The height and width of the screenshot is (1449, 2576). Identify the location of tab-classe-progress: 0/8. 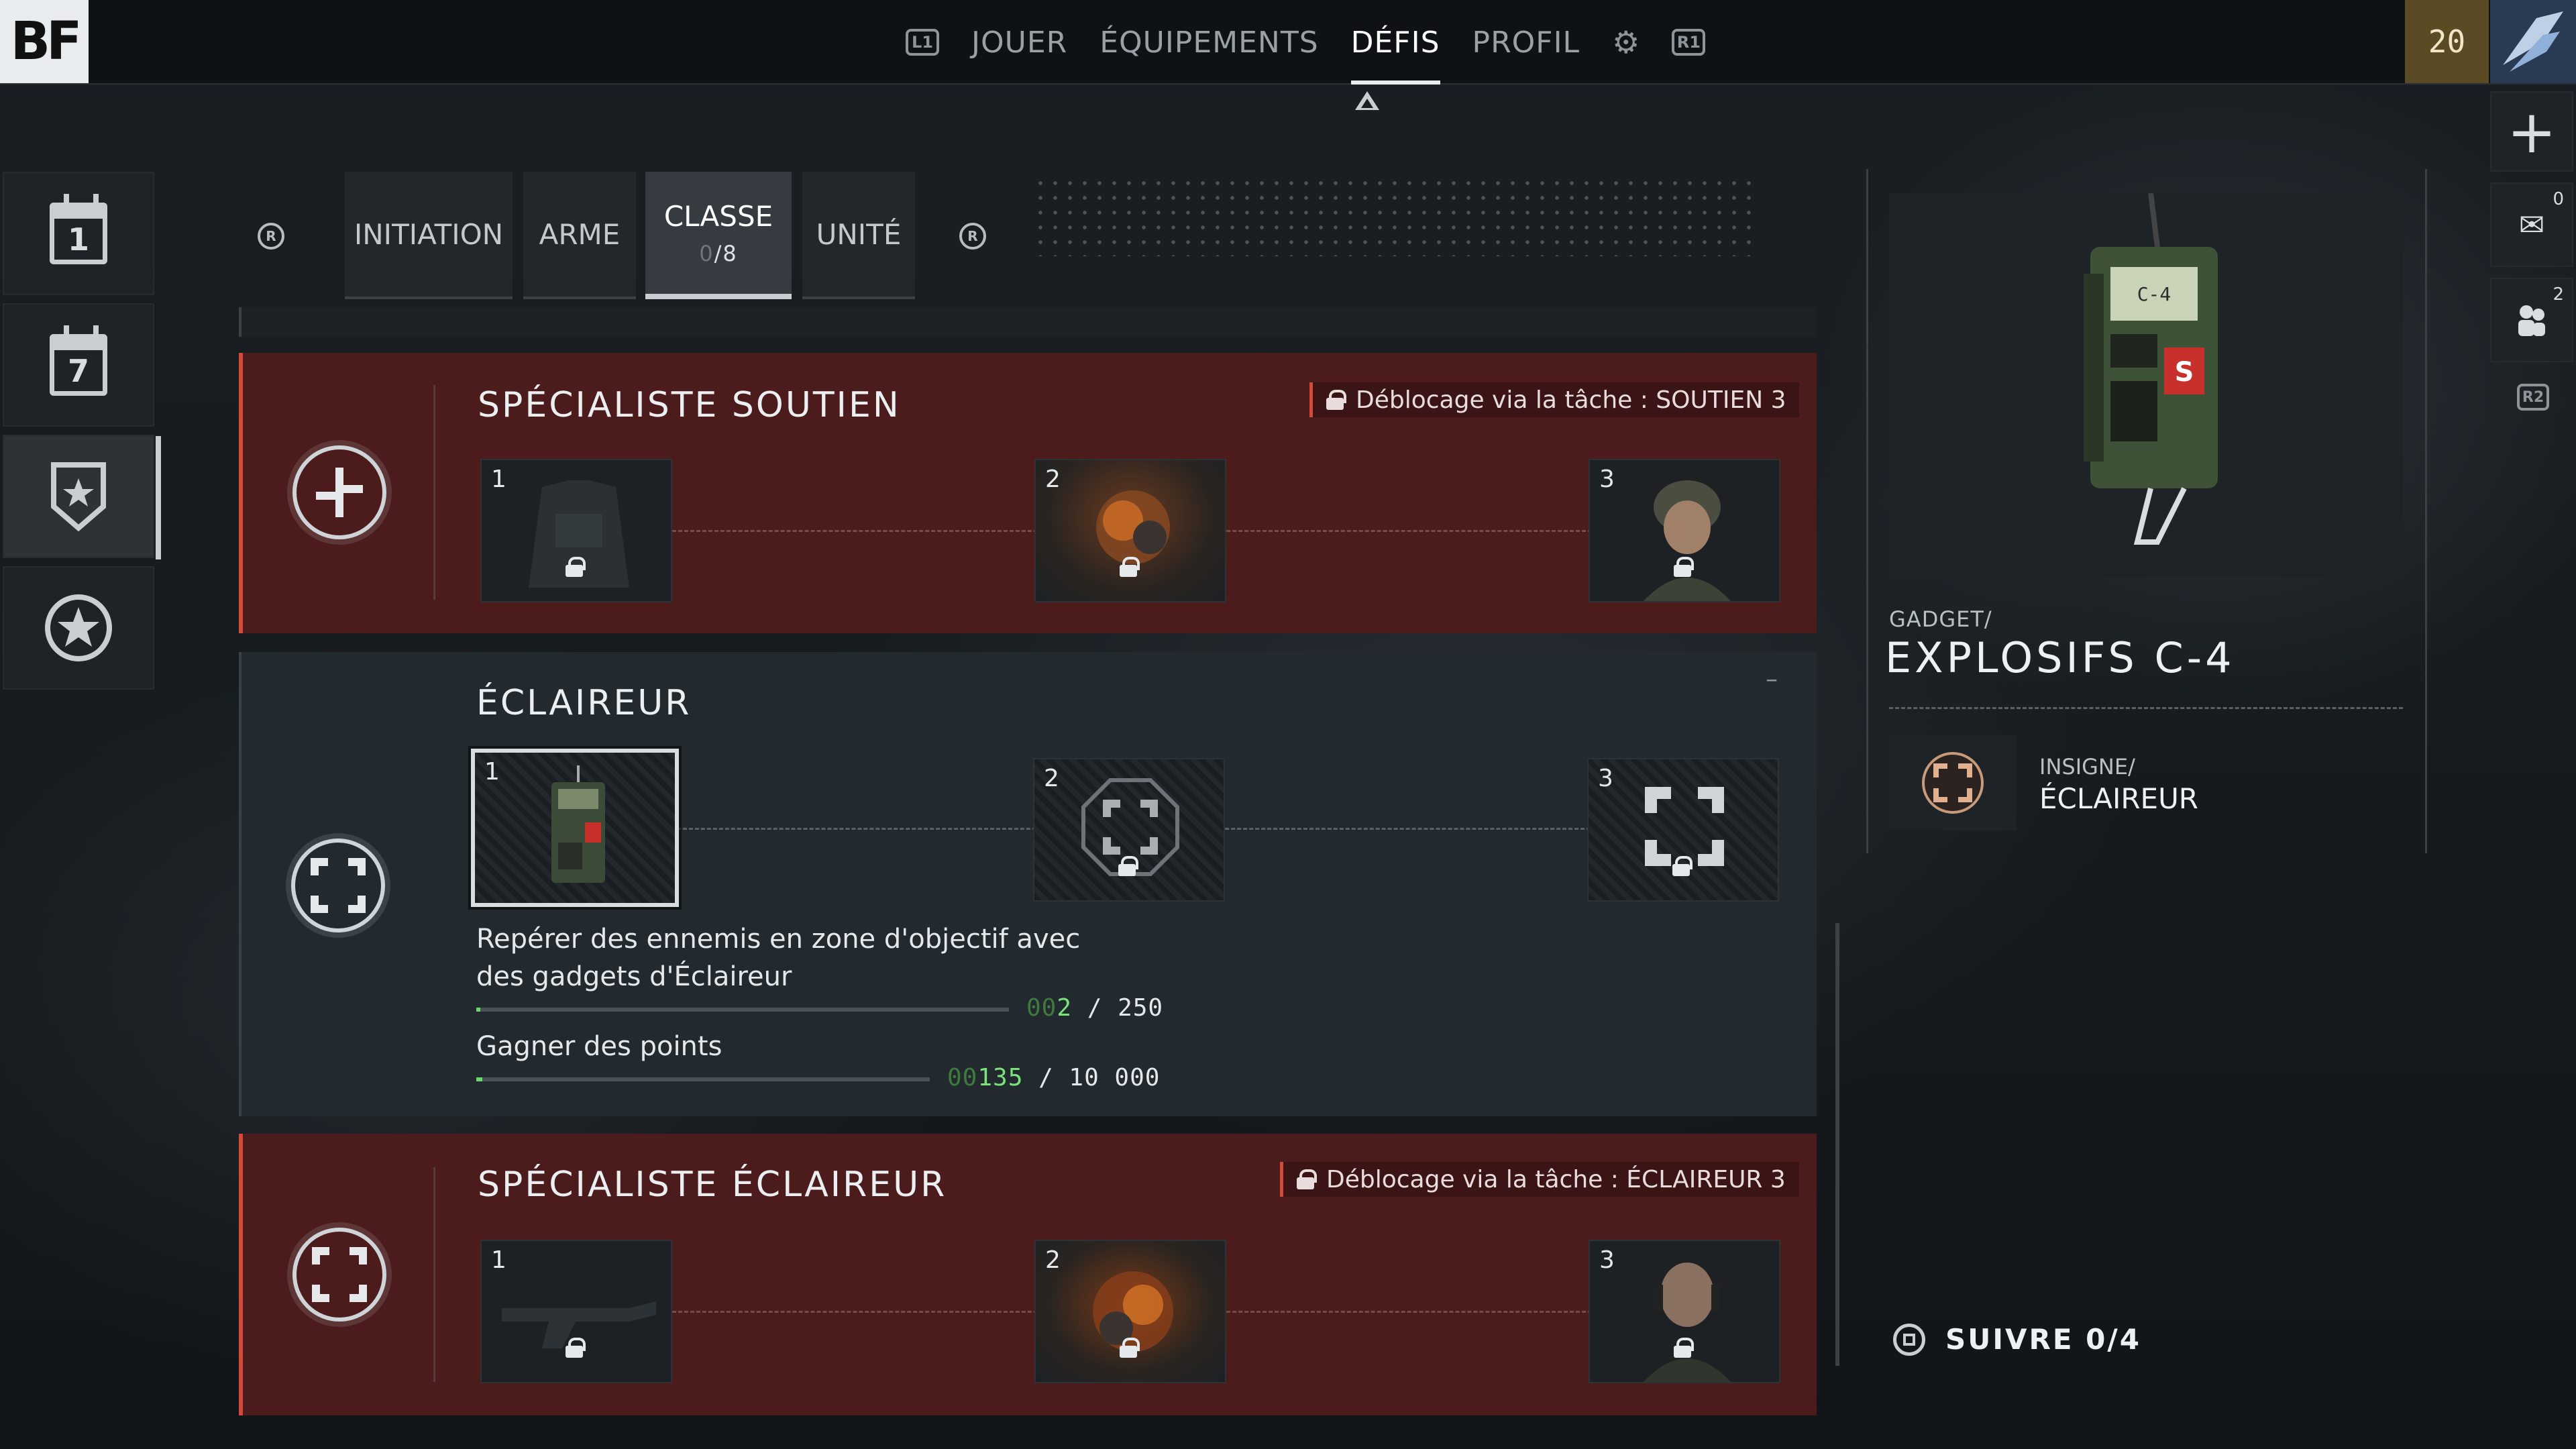
(718, 253).